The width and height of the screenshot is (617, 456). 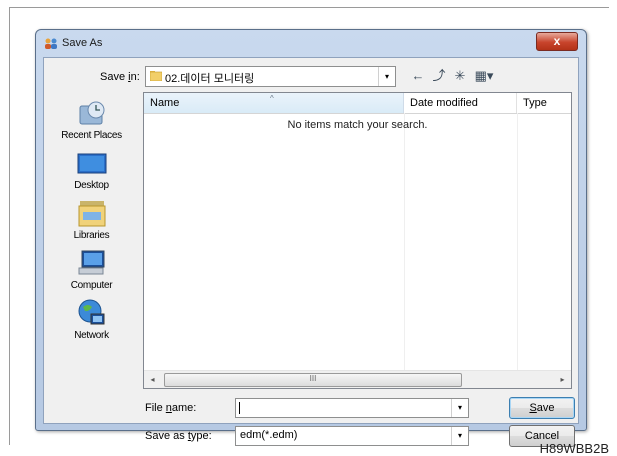 I want to click on computer-icon, so click(x=91, y=262).